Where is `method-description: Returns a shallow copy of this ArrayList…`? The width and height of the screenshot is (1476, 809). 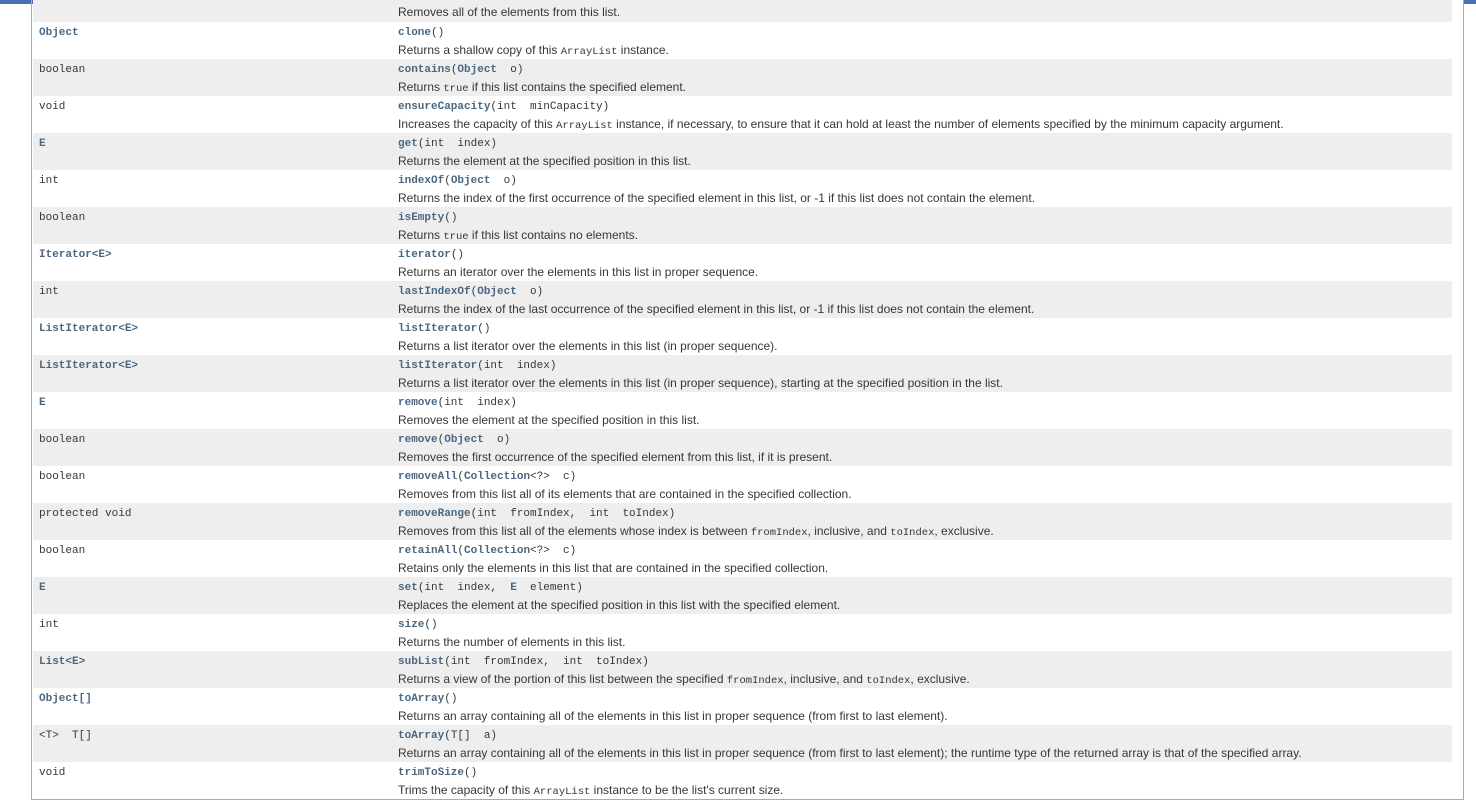 method-description: Returns a shallow copy of this ArrayList… is located at coordinates (533, 50).